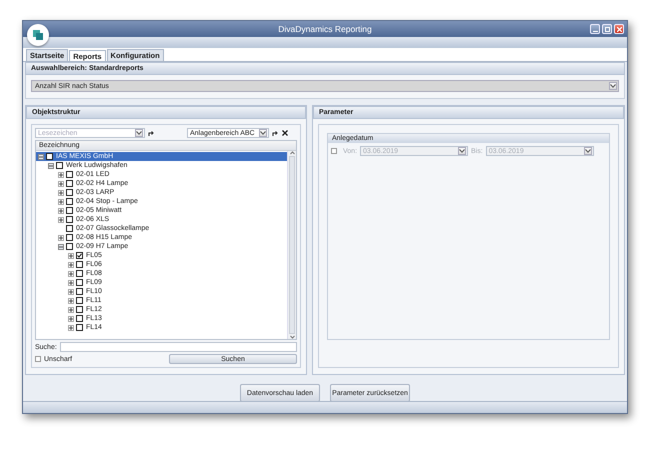 This screenshot has height=456, width=668. I want to click on minimize-button, so click(595, 29).